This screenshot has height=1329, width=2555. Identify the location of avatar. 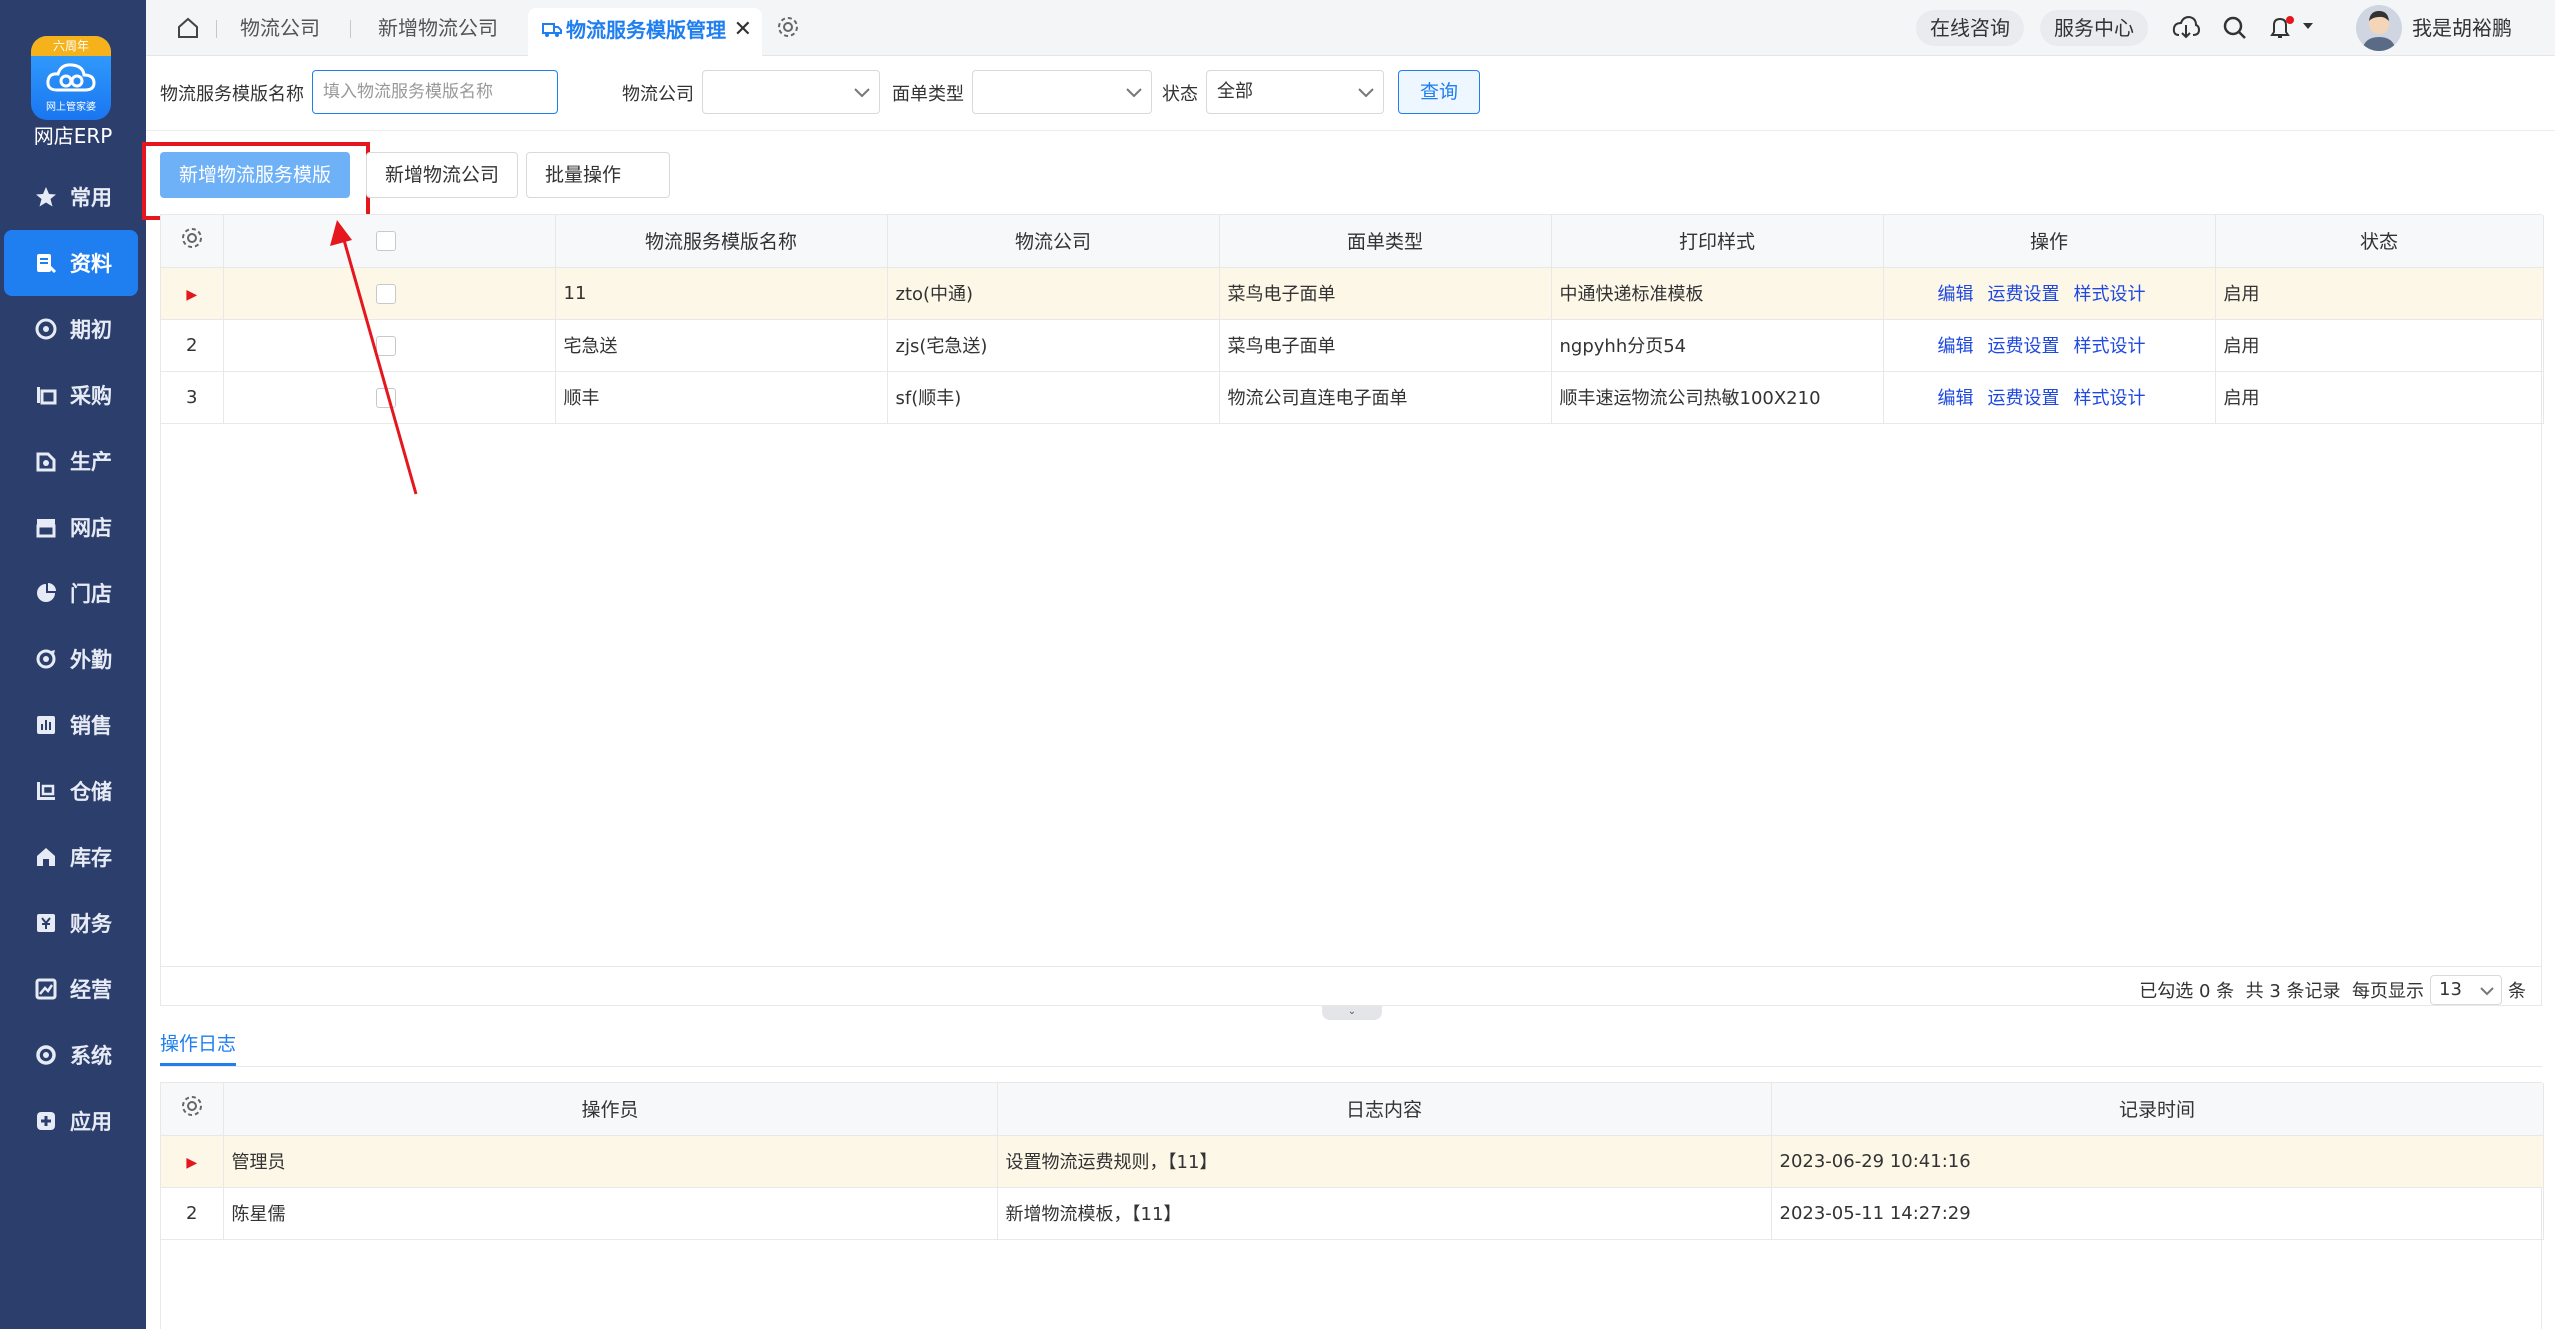
(2379, 28).